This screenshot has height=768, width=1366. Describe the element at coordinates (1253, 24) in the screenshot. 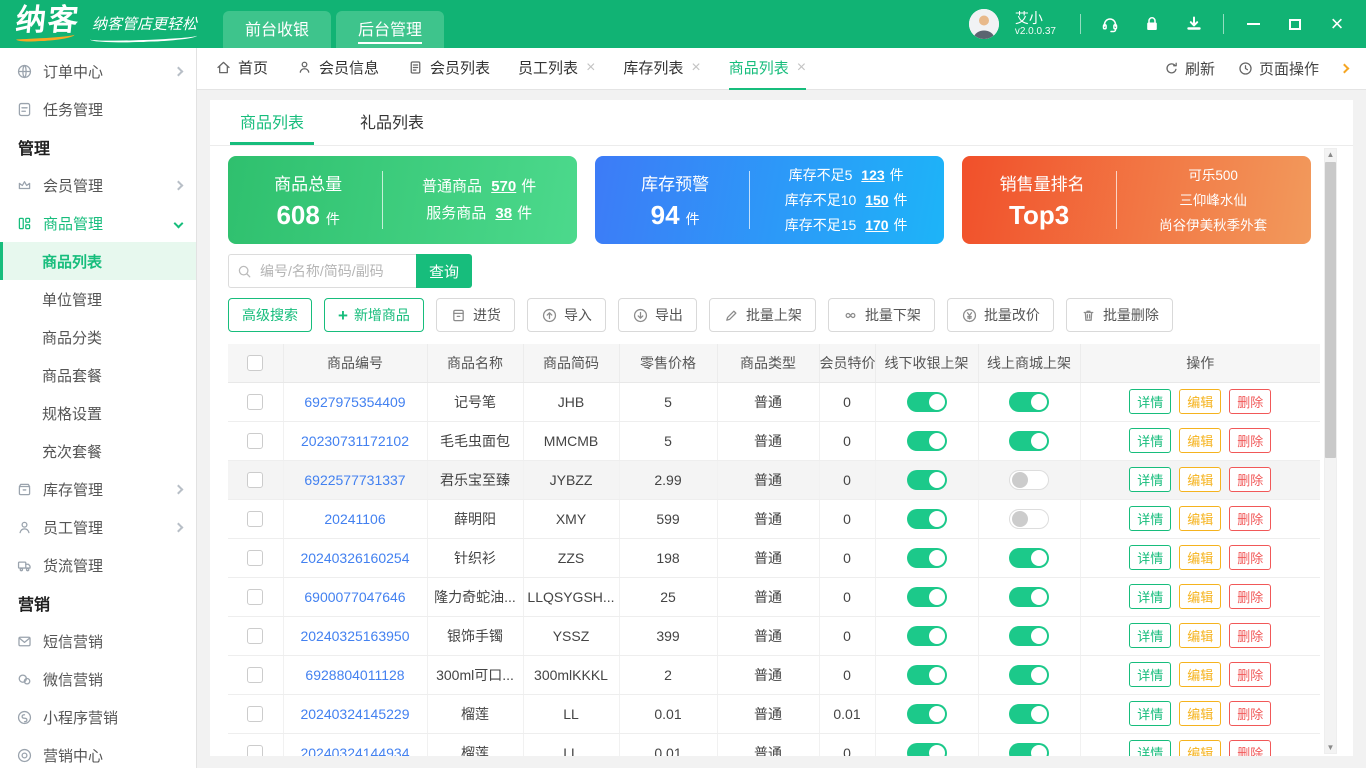

I see `minimize-button` at that location.